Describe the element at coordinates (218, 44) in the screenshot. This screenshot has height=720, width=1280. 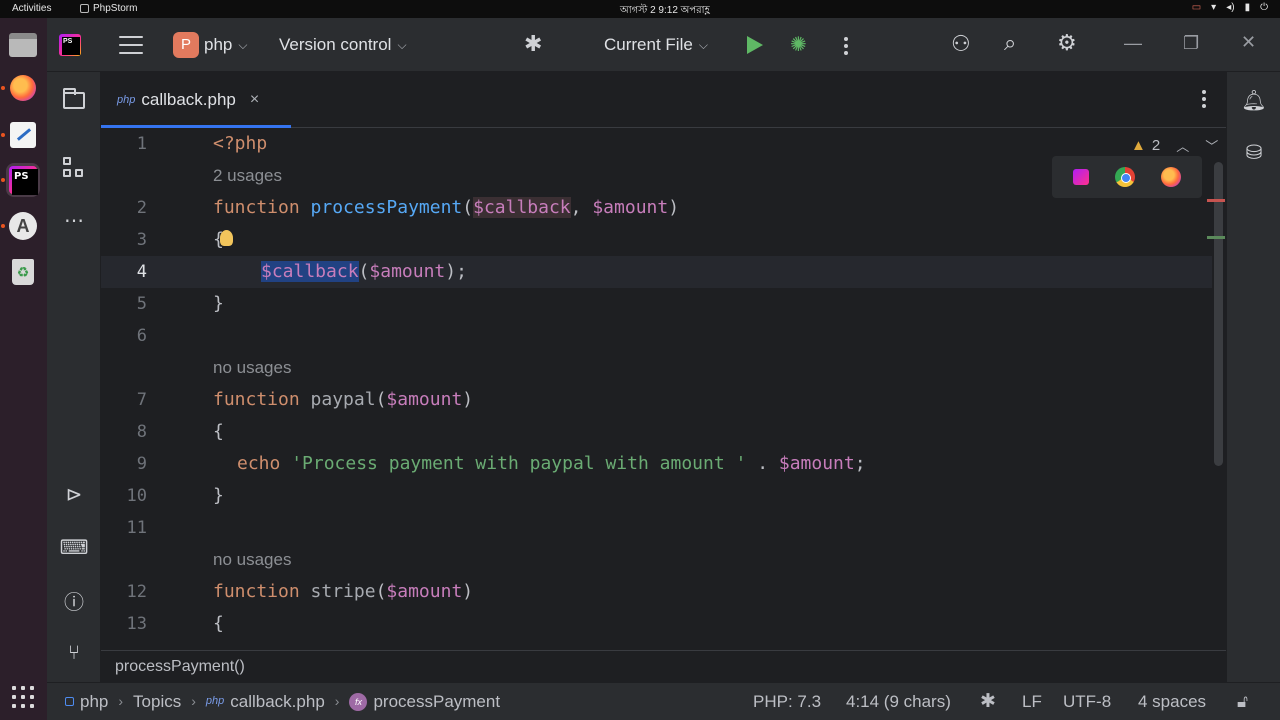
I see `project-name: php` at that location.